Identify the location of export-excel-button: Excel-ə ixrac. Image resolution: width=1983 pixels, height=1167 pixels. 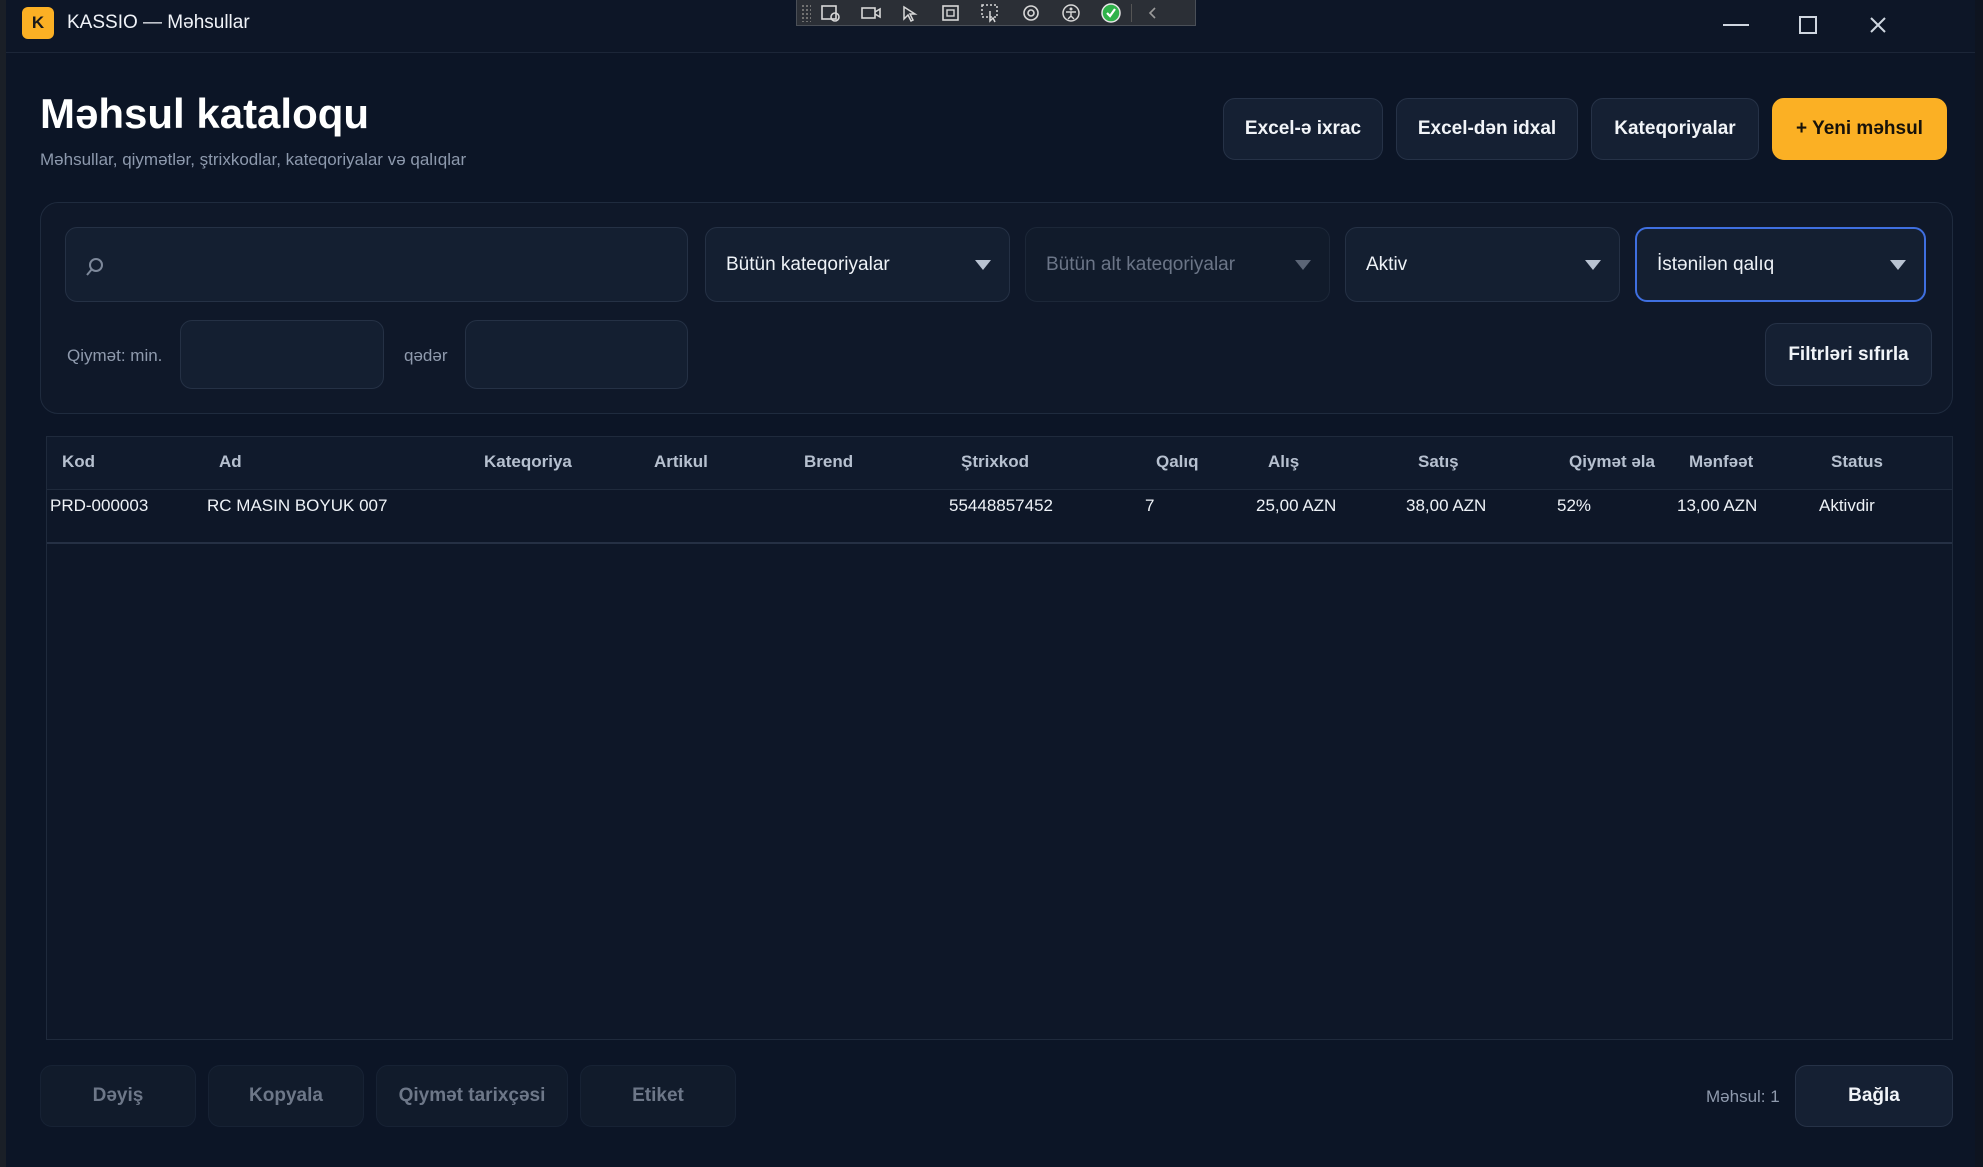
(1303, 129).